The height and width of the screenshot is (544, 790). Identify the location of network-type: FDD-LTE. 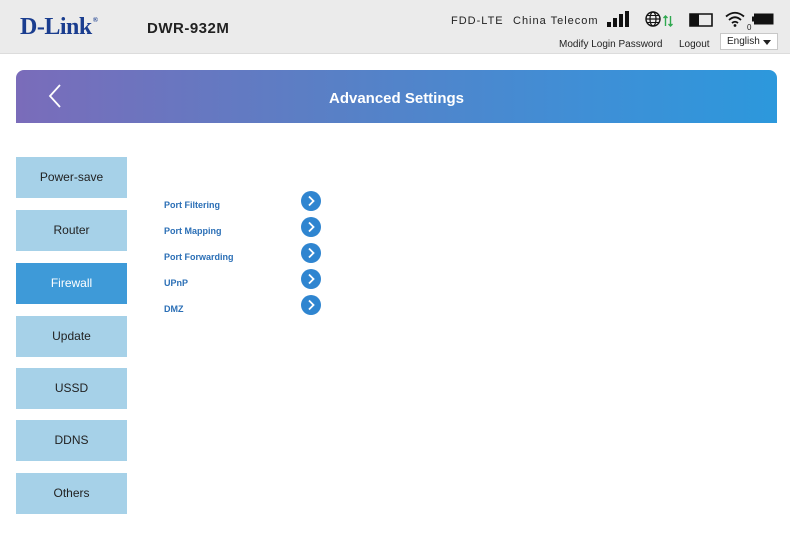
(477, 21).